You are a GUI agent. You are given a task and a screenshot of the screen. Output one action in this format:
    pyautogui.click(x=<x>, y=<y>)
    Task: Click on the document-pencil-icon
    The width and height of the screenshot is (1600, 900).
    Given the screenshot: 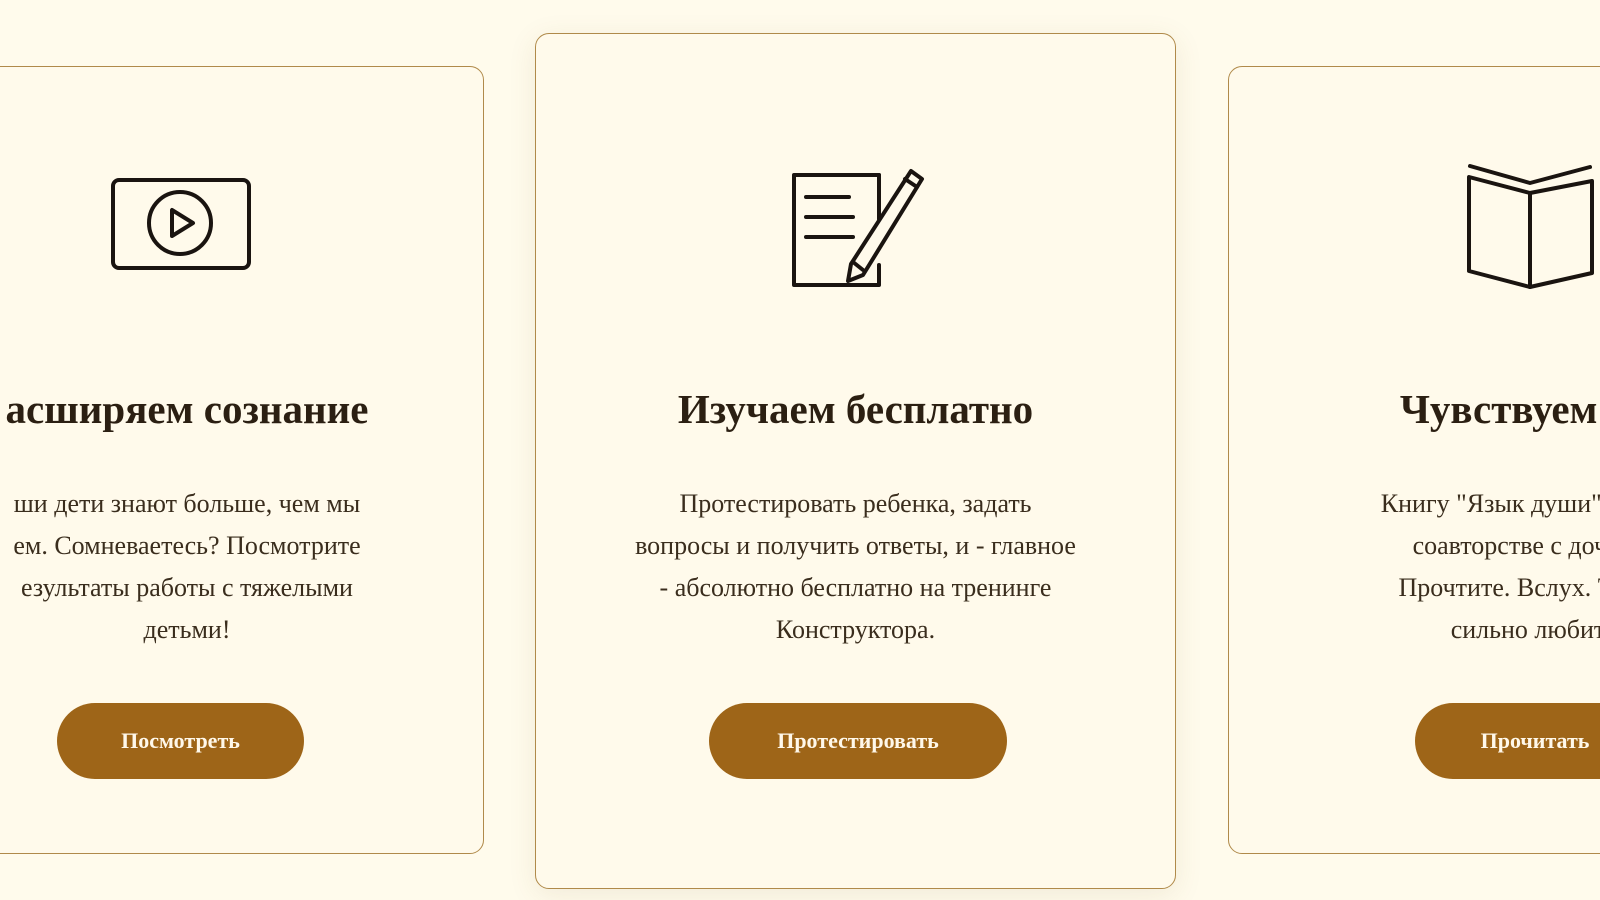 What is the action you would take?
    pyautogui.click(x=858, y=228)
    